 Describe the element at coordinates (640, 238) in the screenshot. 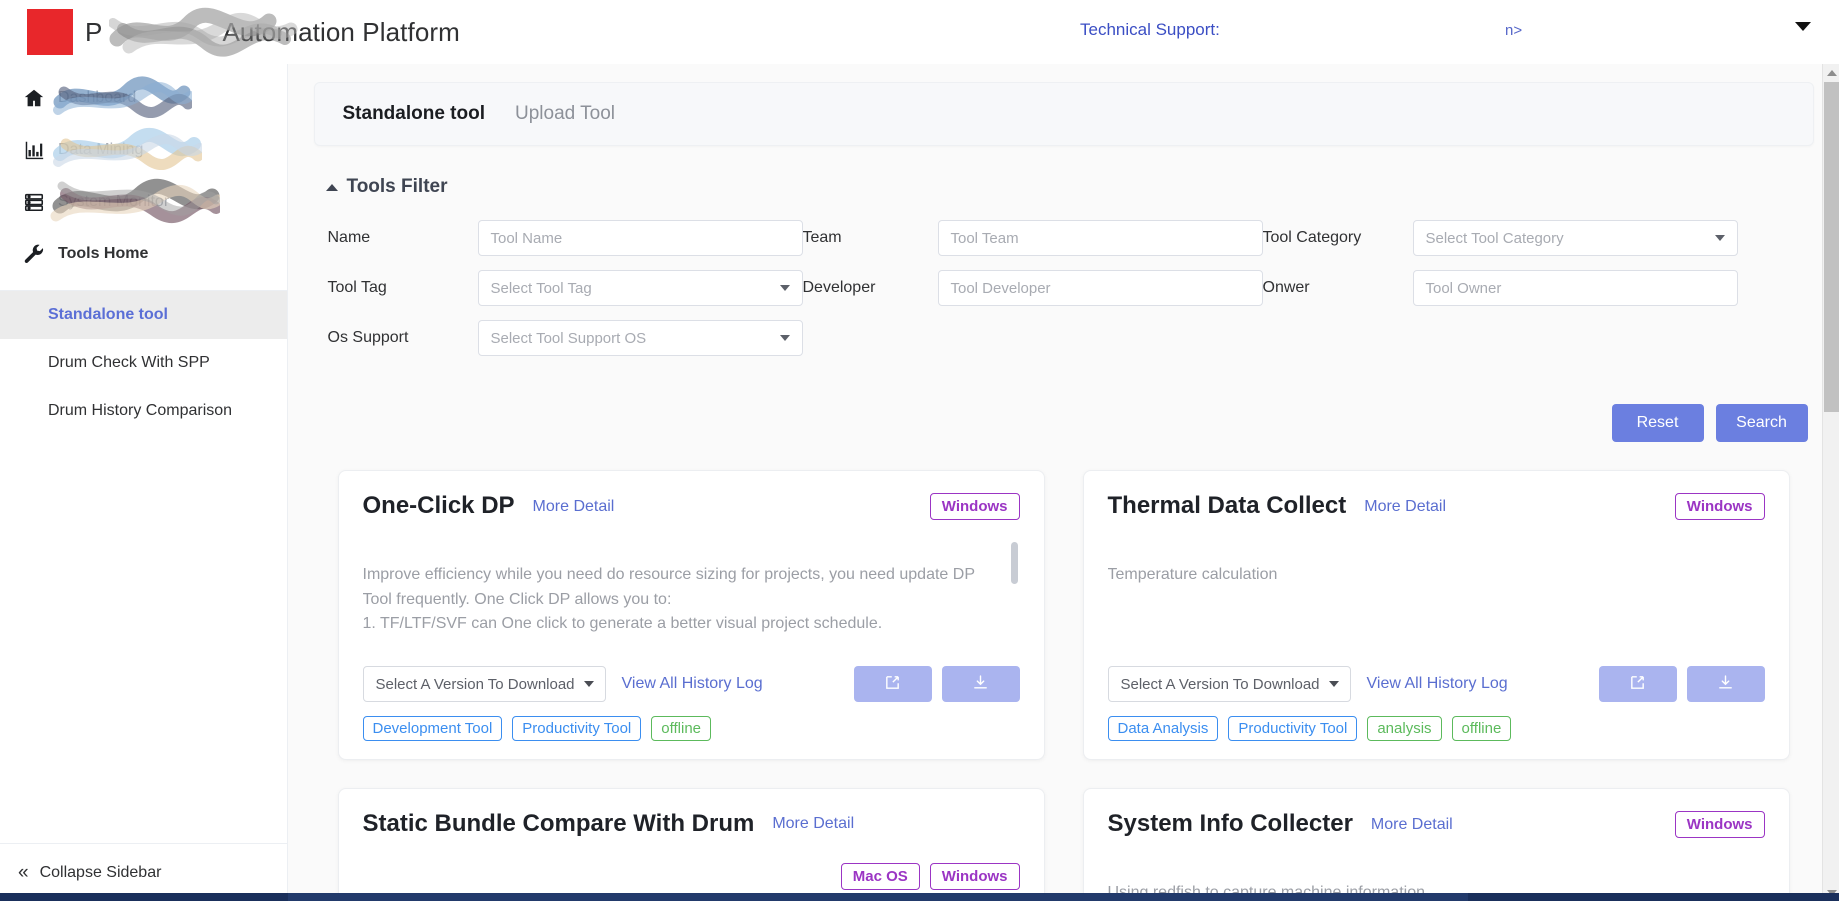

I see `filter-input-name: Tool Name` at that location.